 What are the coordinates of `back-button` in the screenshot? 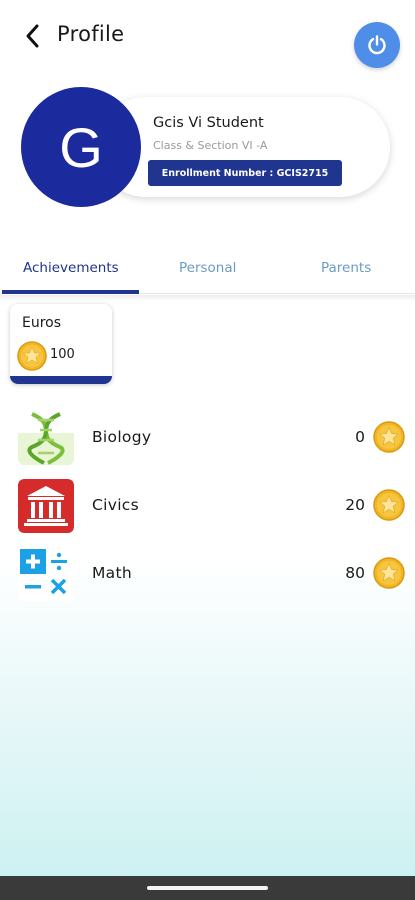 It's located at (33, 36).